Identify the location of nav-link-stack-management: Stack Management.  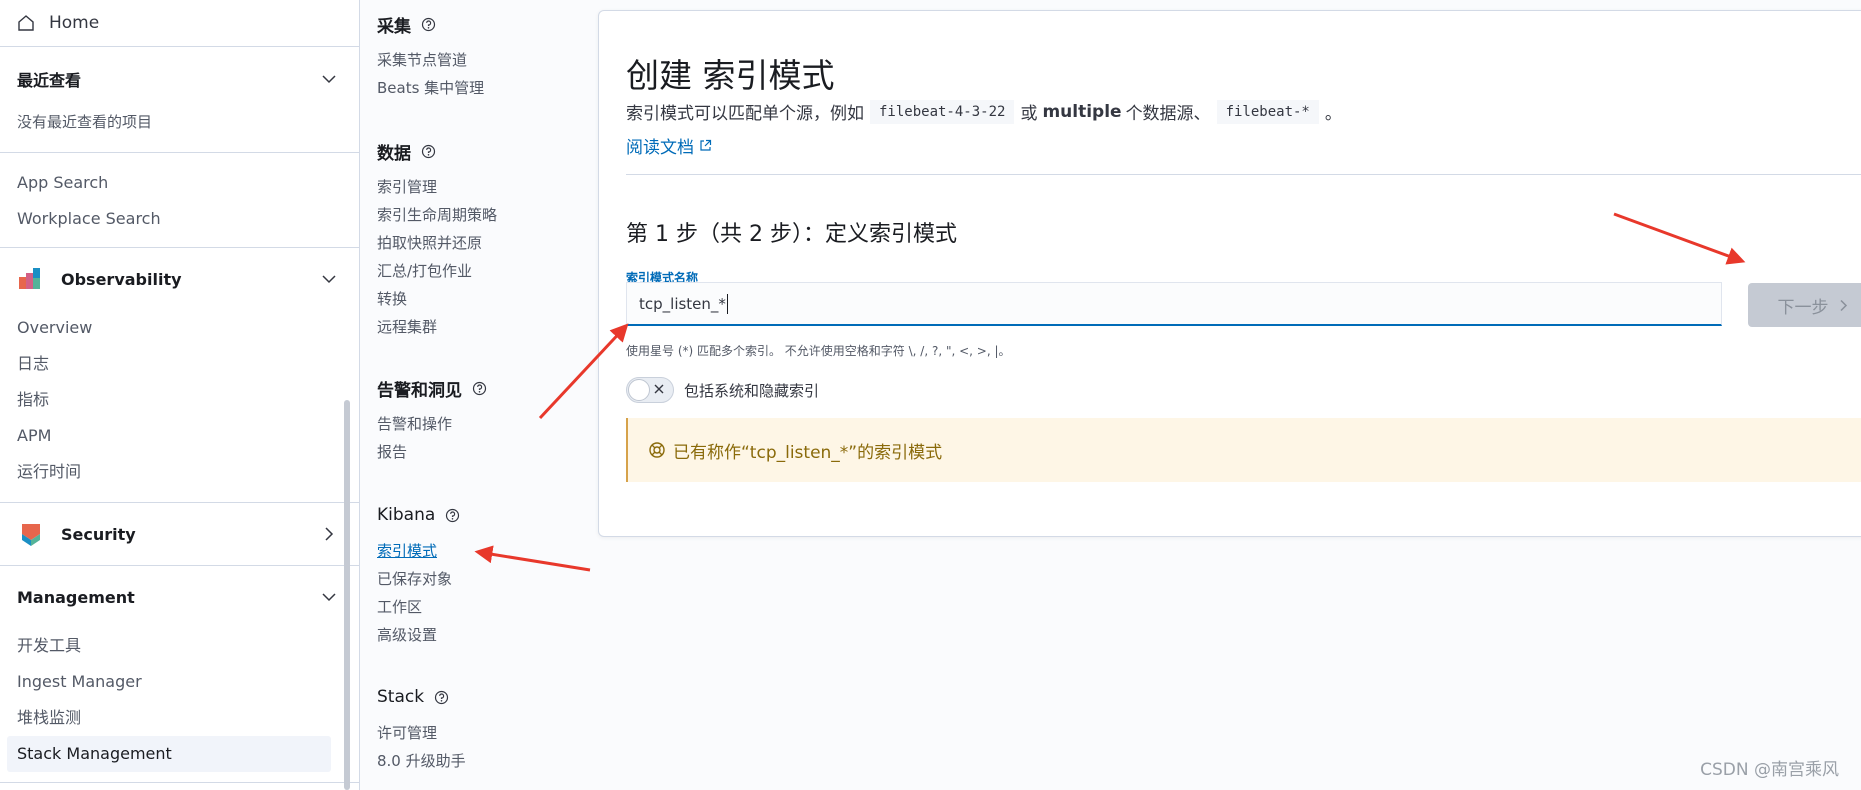
(169, 754).